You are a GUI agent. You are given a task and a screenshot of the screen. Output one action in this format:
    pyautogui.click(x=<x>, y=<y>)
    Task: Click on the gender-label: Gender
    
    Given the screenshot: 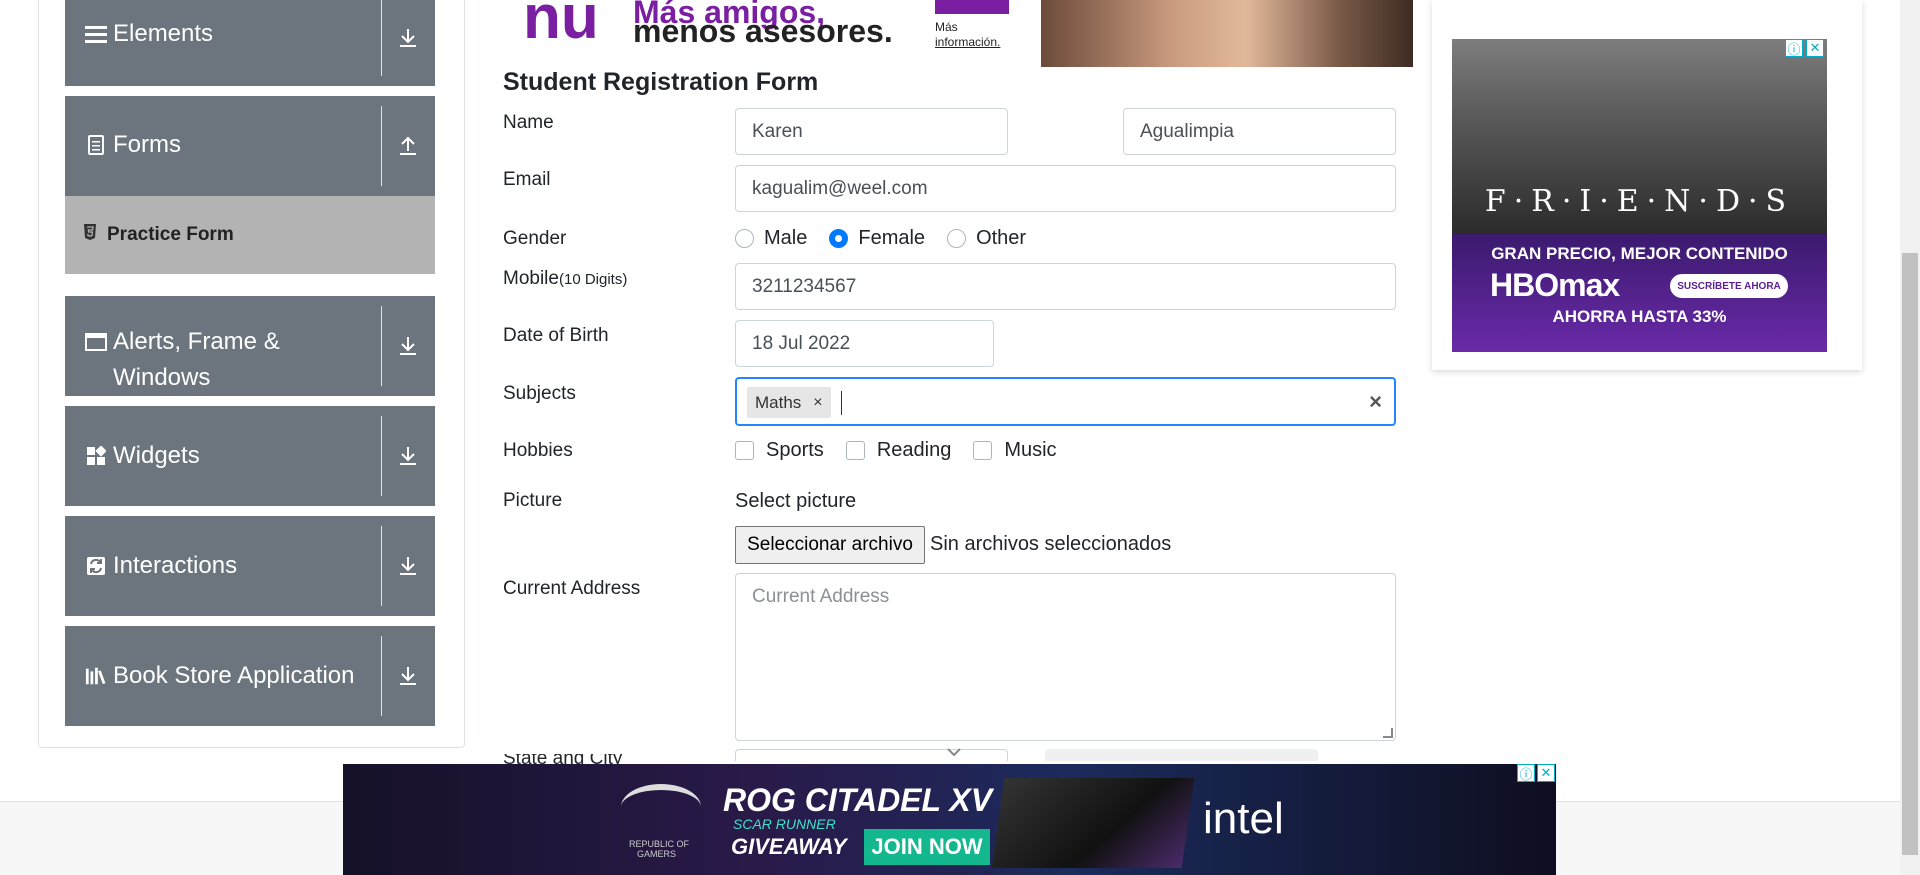 What is the action you would take?
    pyautogui.click(x=535, y=238)
    